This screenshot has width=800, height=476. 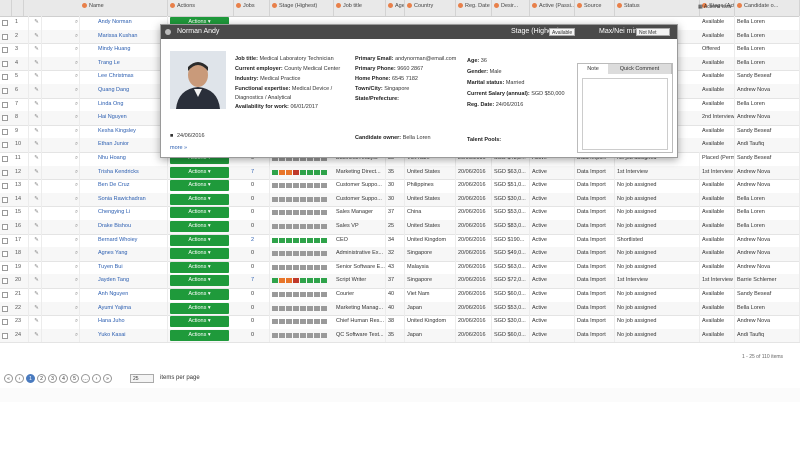 I want to click on candidate-name-link: Nhu Hoang, so click(x=132, y=159).